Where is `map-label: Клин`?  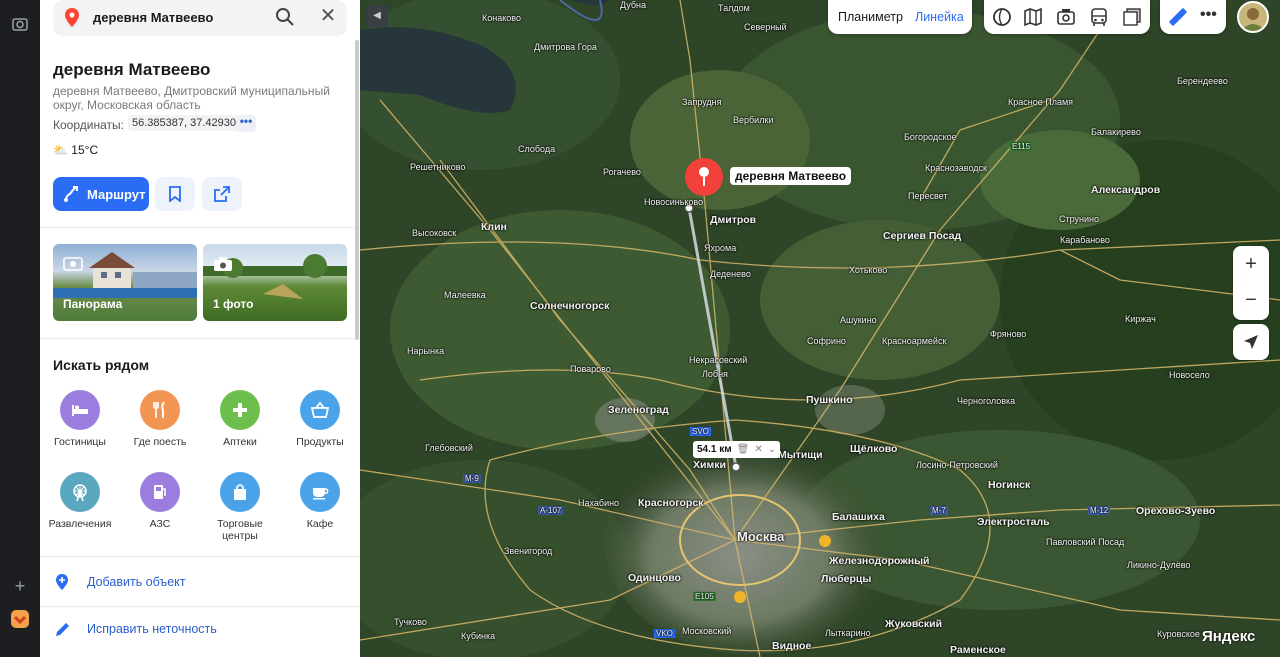 map-label: Клин is located at coordinates (494, 227).